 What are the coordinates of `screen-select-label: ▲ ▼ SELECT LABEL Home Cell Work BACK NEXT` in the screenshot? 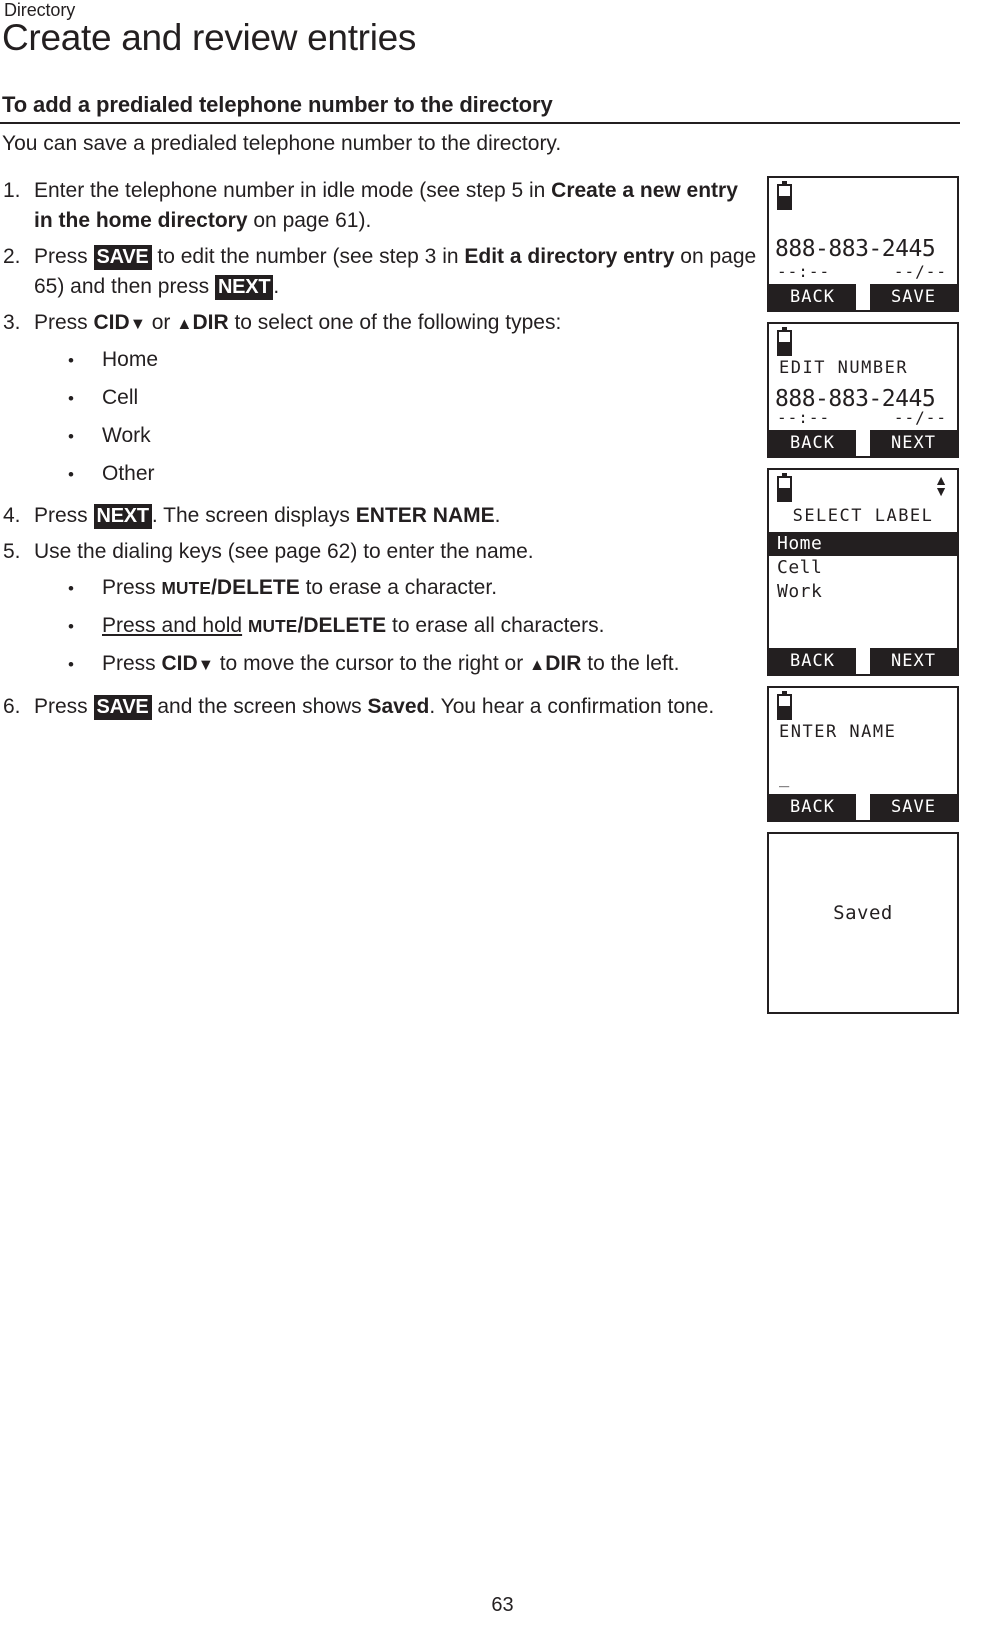 It's located at (863, 572).